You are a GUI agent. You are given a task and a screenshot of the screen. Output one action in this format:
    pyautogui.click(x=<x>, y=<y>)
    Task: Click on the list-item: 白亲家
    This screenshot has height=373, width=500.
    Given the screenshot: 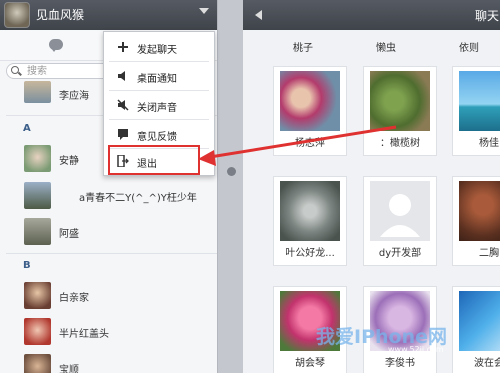 What is the action you would take?
    pyautogui.click(x=108, y=294)
    